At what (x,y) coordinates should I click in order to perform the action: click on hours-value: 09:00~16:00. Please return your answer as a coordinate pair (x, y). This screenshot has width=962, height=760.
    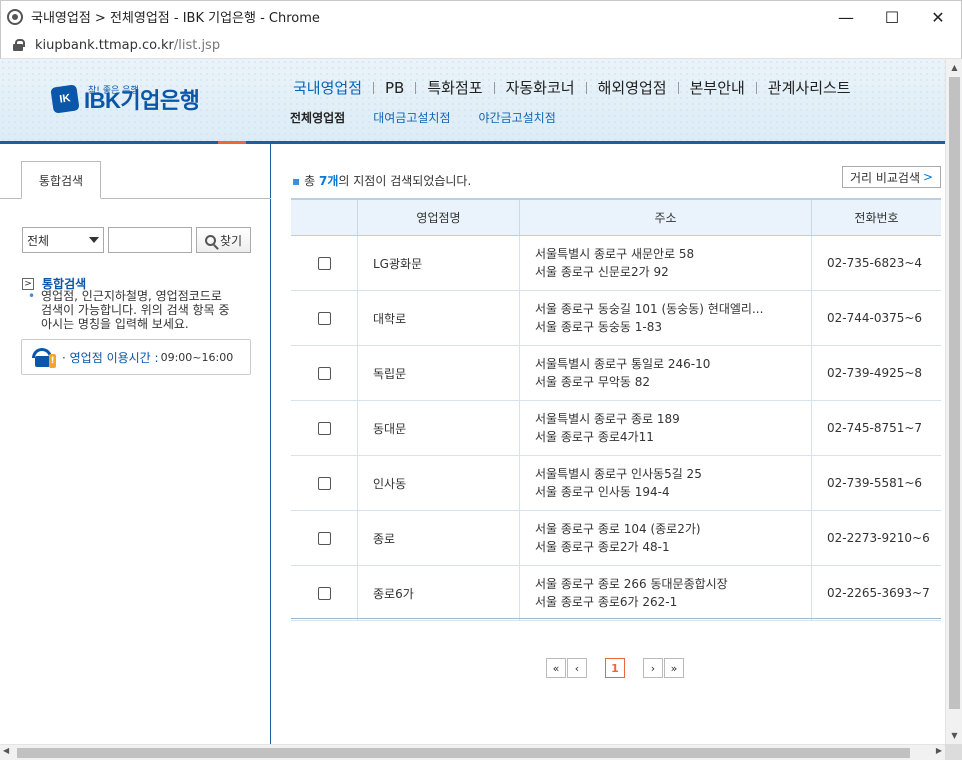
    Looking at the image, I should click on (197, 357).